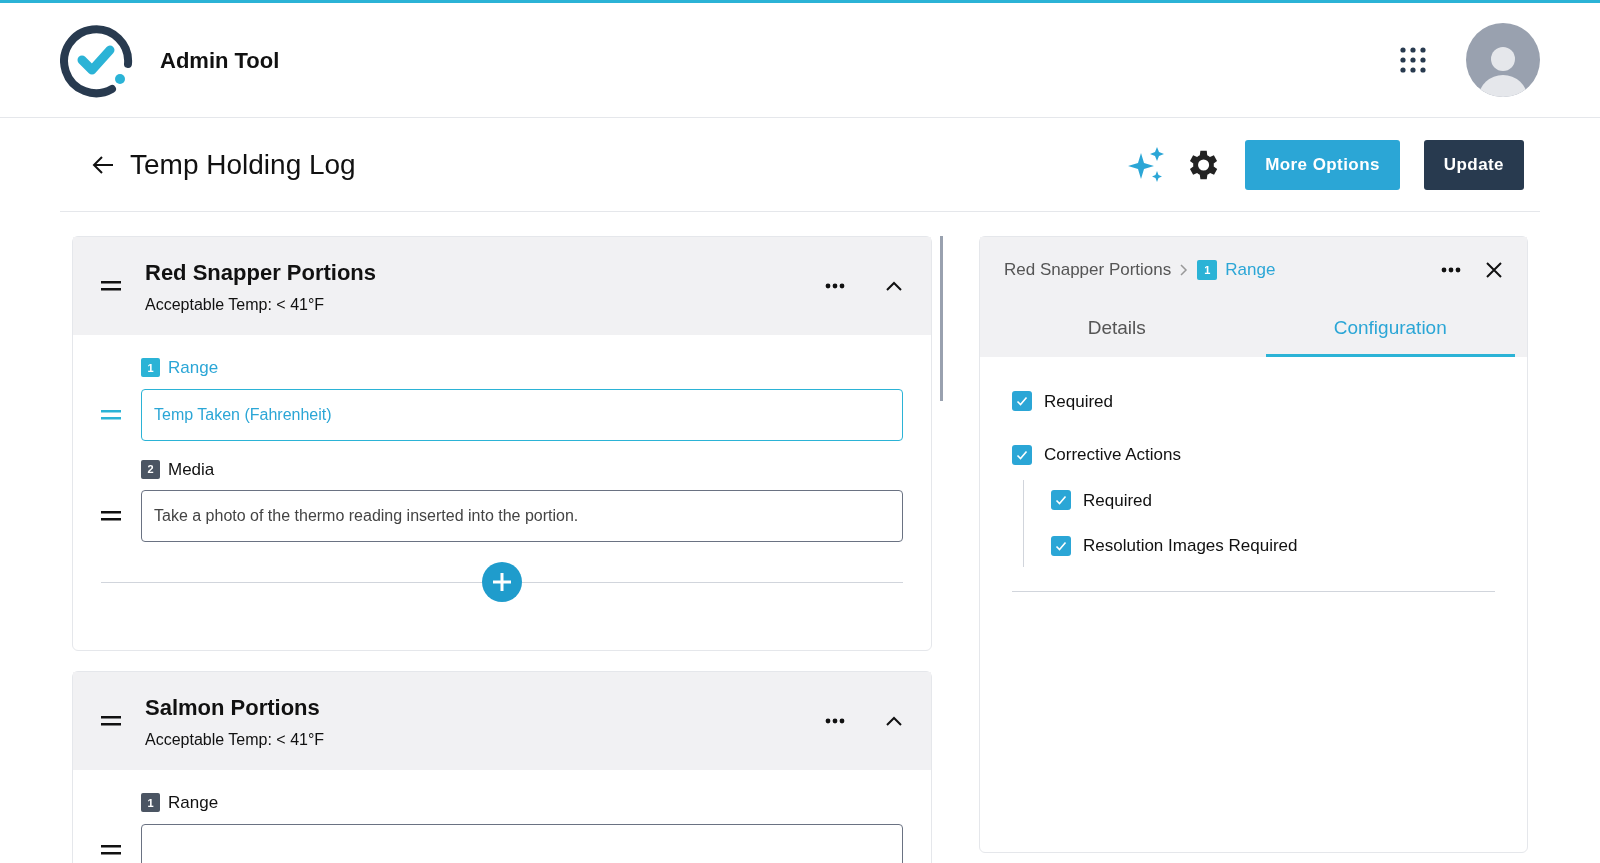 The height and width of the screenshot is (863, 1600). What do you see at coordinates (1494, 269) in the screenshot?
I see `close-icon` at bounding box center [1494, 269].